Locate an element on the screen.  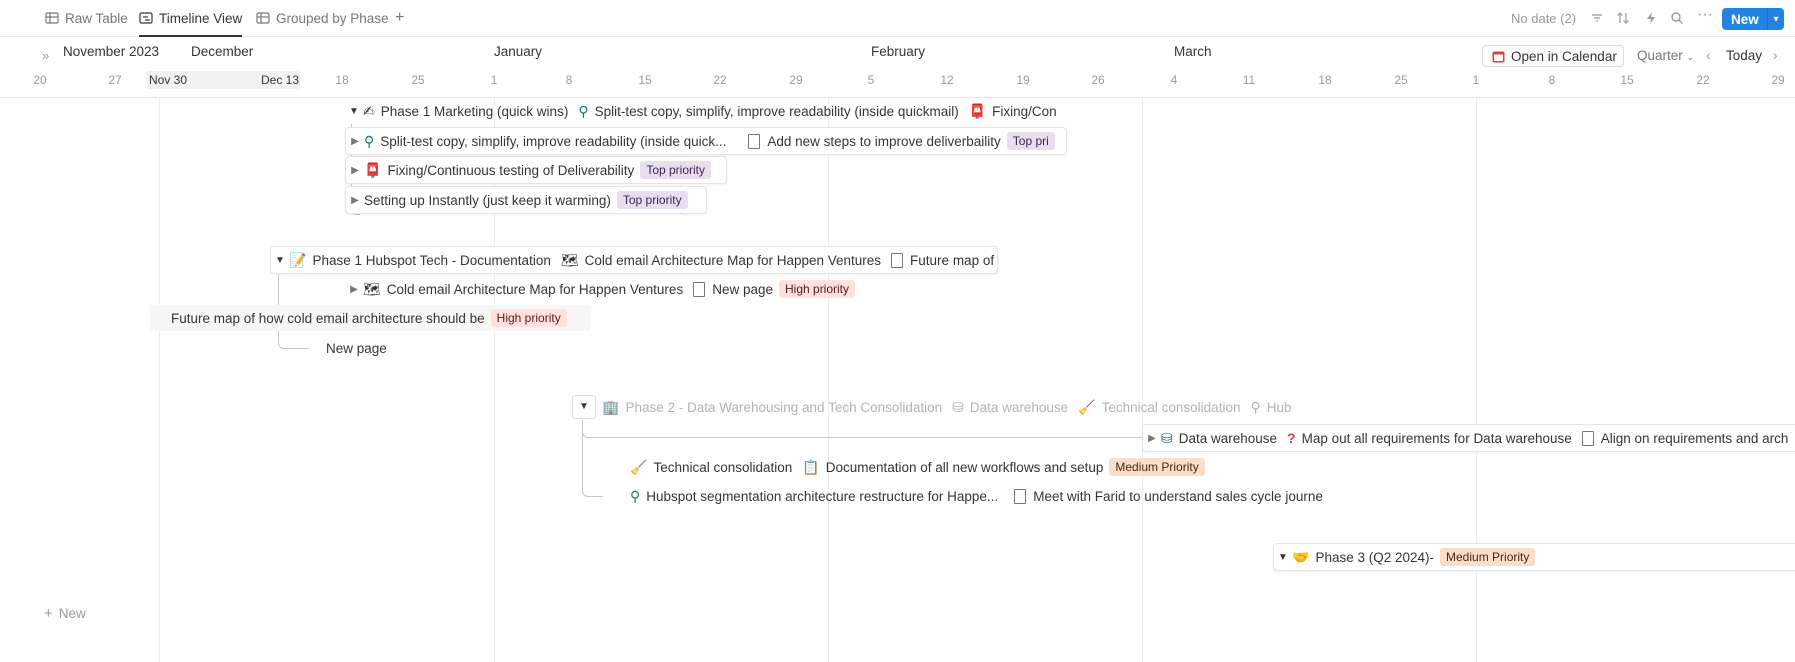
timeline-item-phase-3: ▼ 🤝 Phase 3 (Q2 2024)- Medium Priority is located at coordinates (1534, 557).